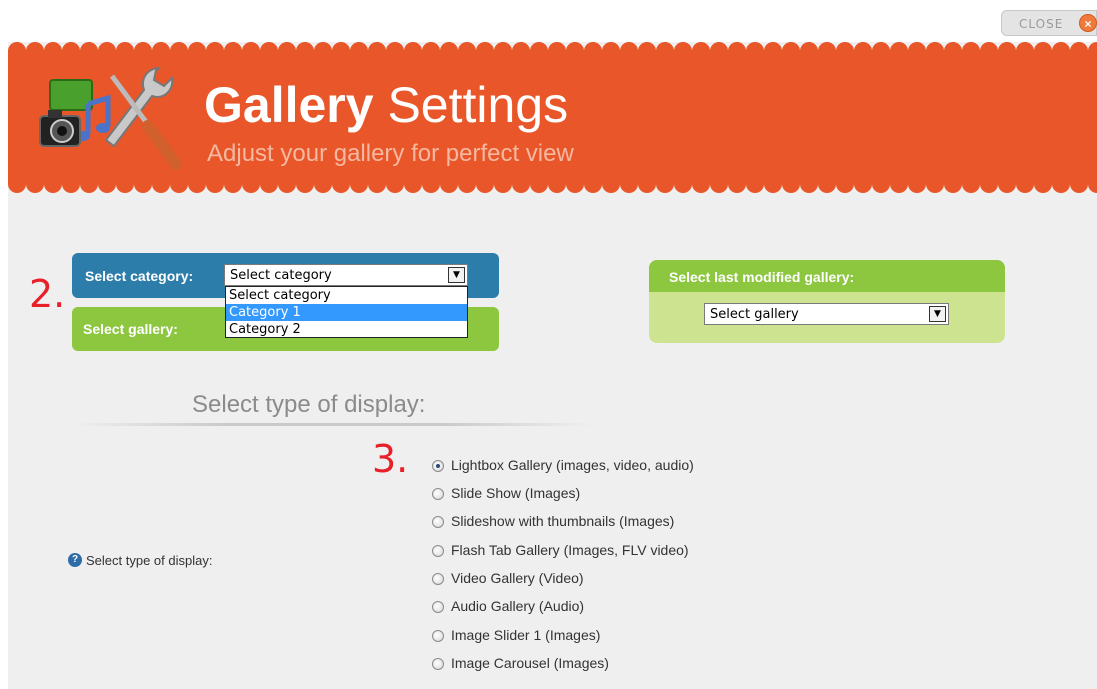 This screenshot has height=689, width=1097. Describe the element at coordinates (390, 459) in the screenshot. I see `step-marker-3: 3.` at that location.